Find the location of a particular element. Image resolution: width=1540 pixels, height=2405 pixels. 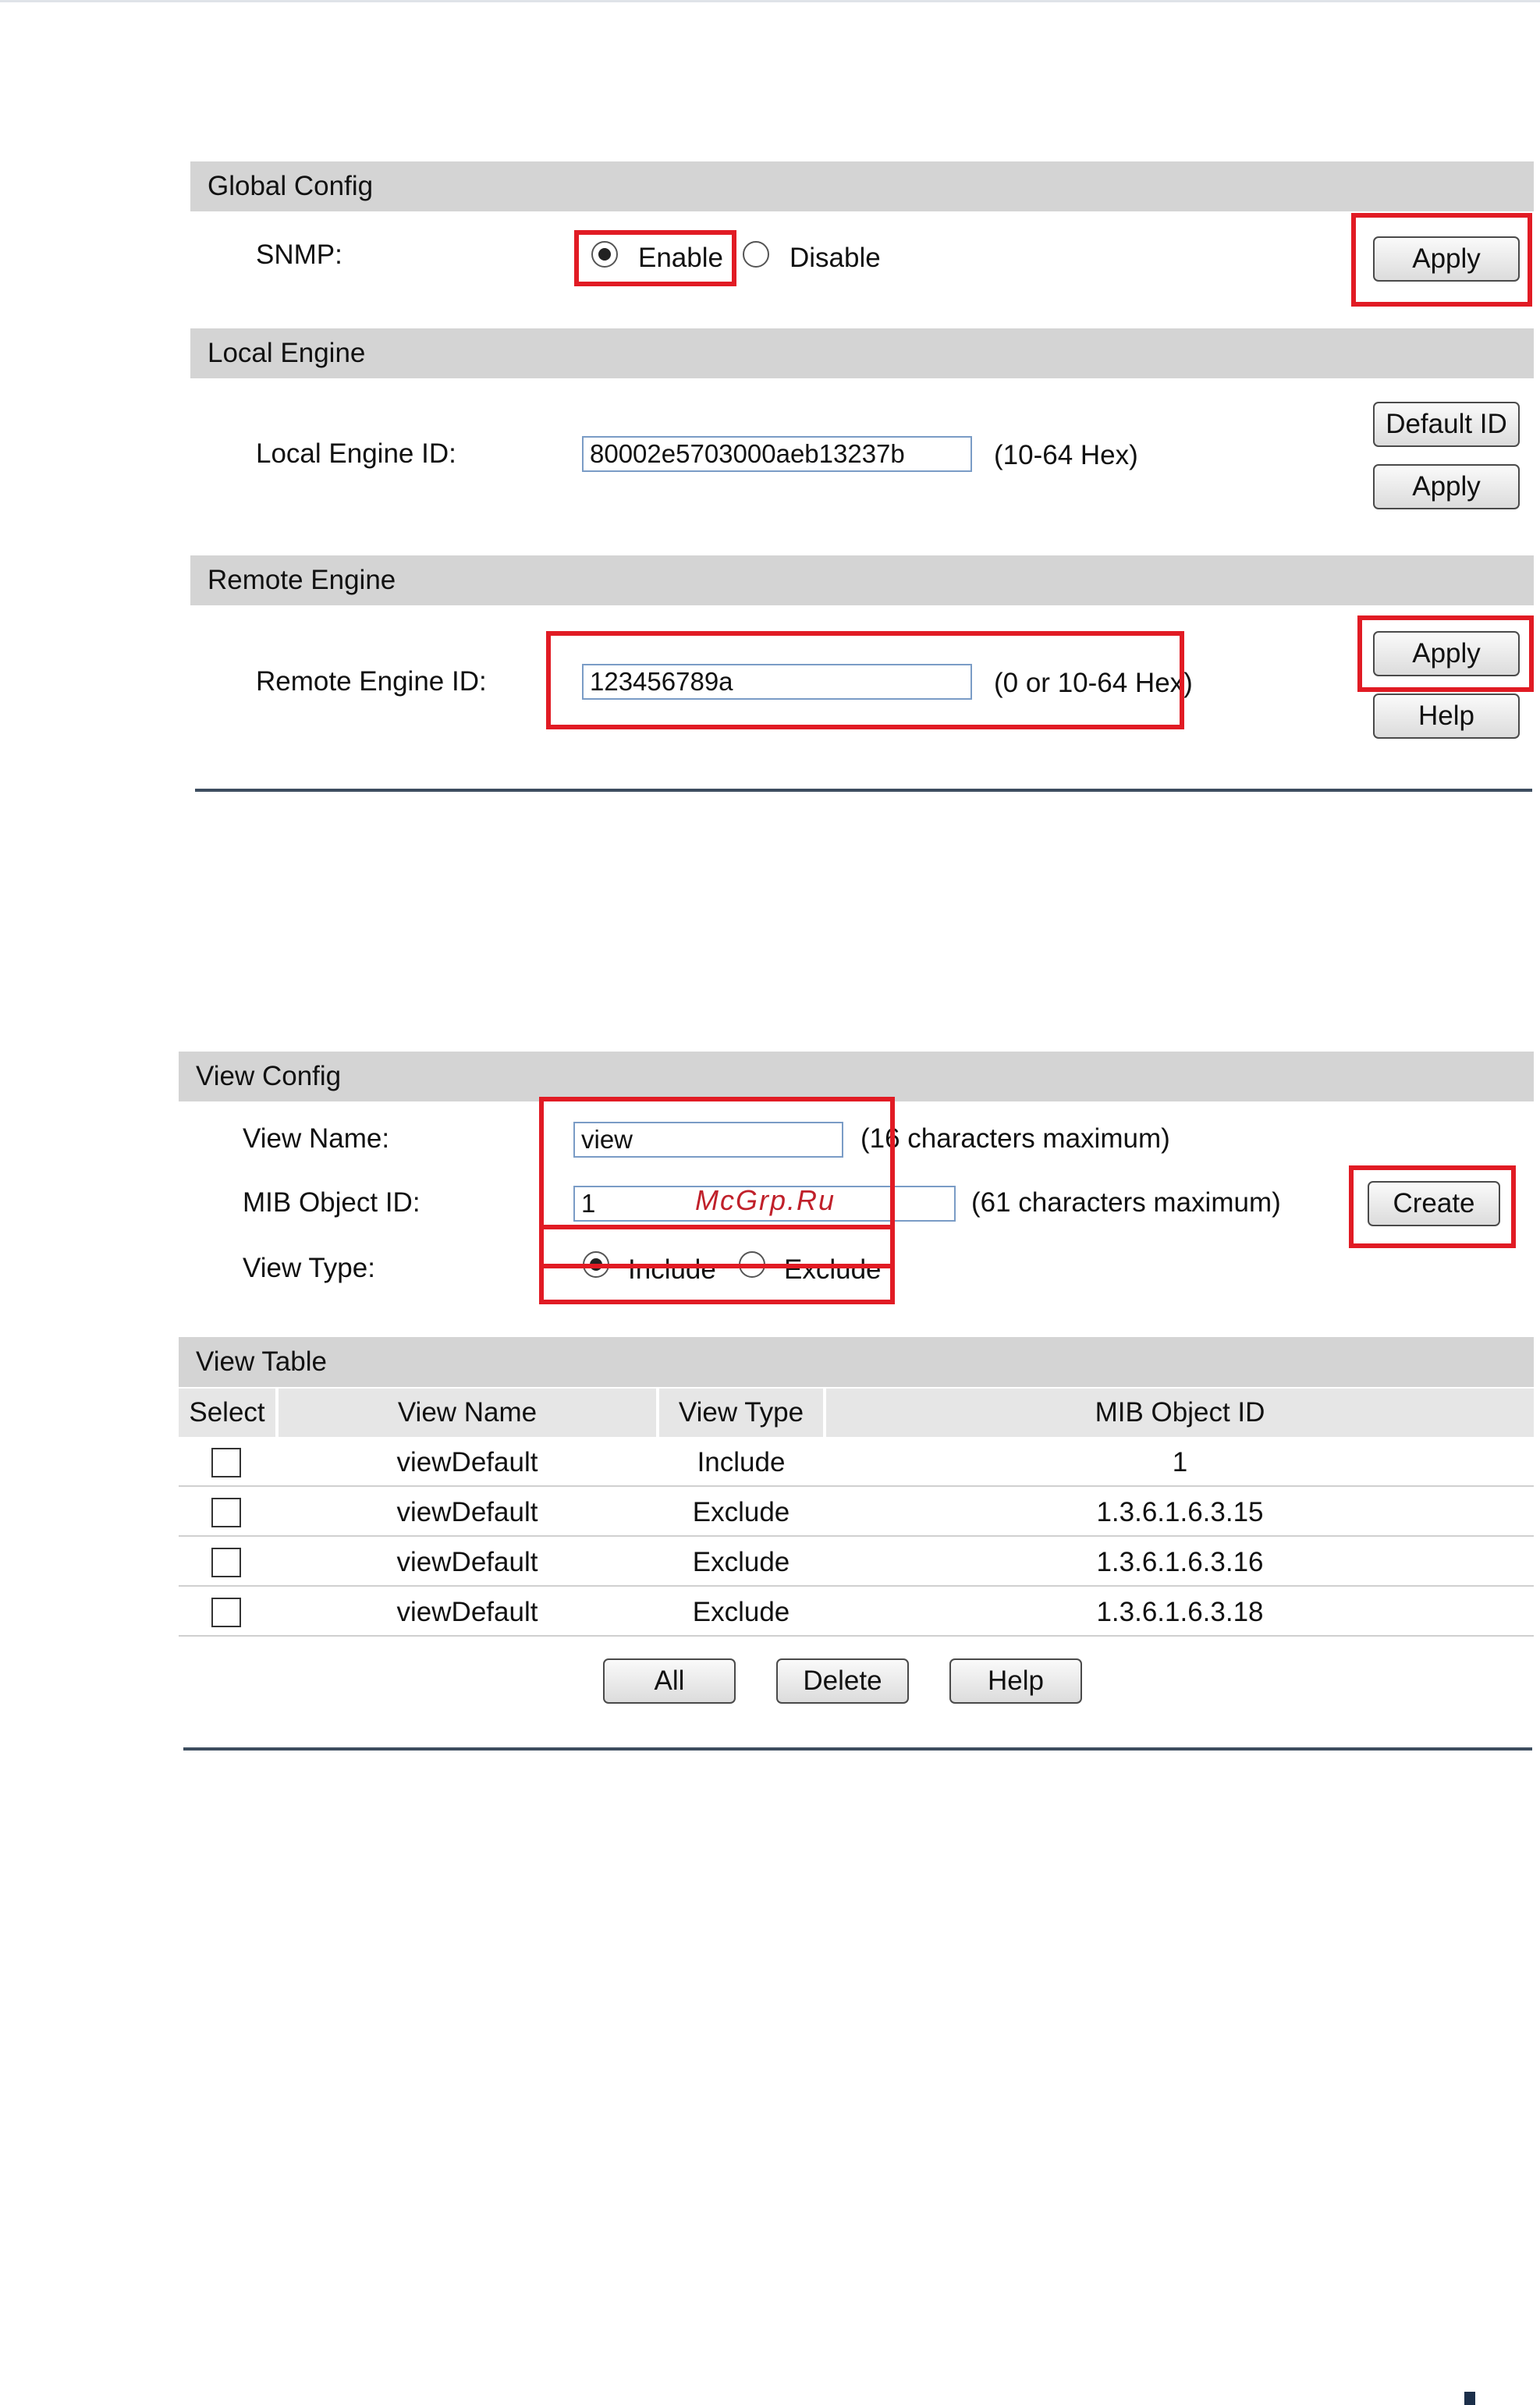

cell-mib-object-id: 1.3.6.1.6.3.18 is located at coordinates (1180, 1612).